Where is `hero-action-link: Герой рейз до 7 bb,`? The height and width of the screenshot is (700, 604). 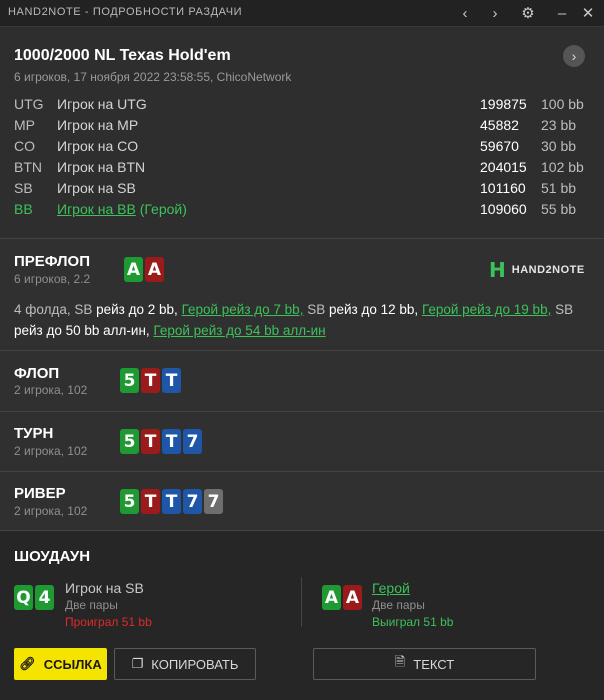 hero-action-link: Герой рейз до 7 bb, is located at coordinates (243, 309).